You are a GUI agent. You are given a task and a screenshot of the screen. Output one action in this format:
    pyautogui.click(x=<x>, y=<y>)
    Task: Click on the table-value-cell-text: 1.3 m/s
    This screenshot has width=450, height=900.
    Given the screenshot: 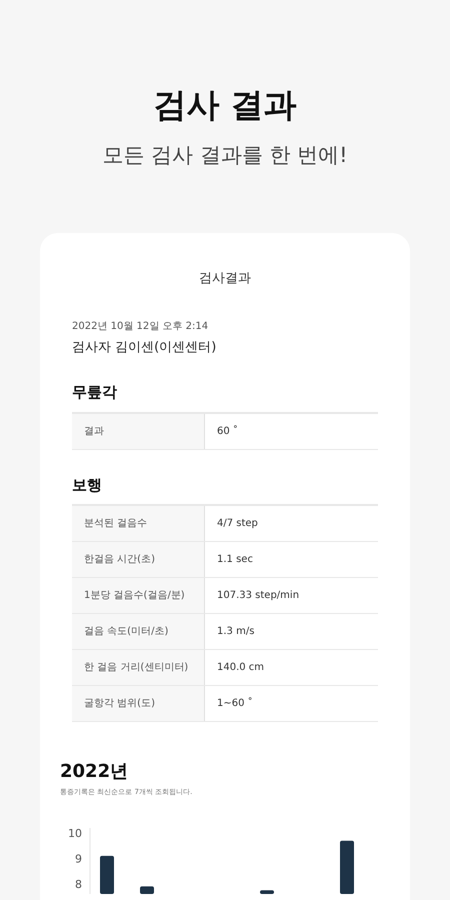 What is the action you would take?
    pyautogui.click(x=236, y=632)
    